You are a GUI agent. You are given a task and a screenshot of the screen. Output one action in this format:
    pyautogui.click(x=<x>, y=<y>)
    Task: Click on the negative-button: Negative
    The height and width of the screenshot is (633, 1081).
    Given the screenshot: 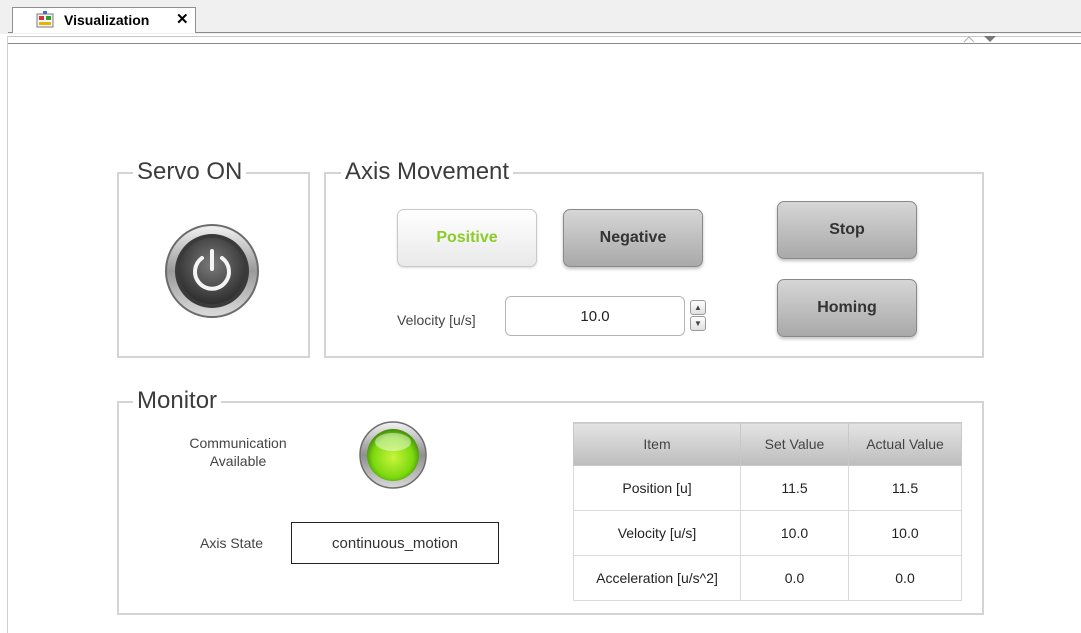 What is the action you would take?
    pyautogui.click(x=633, y=238)
    